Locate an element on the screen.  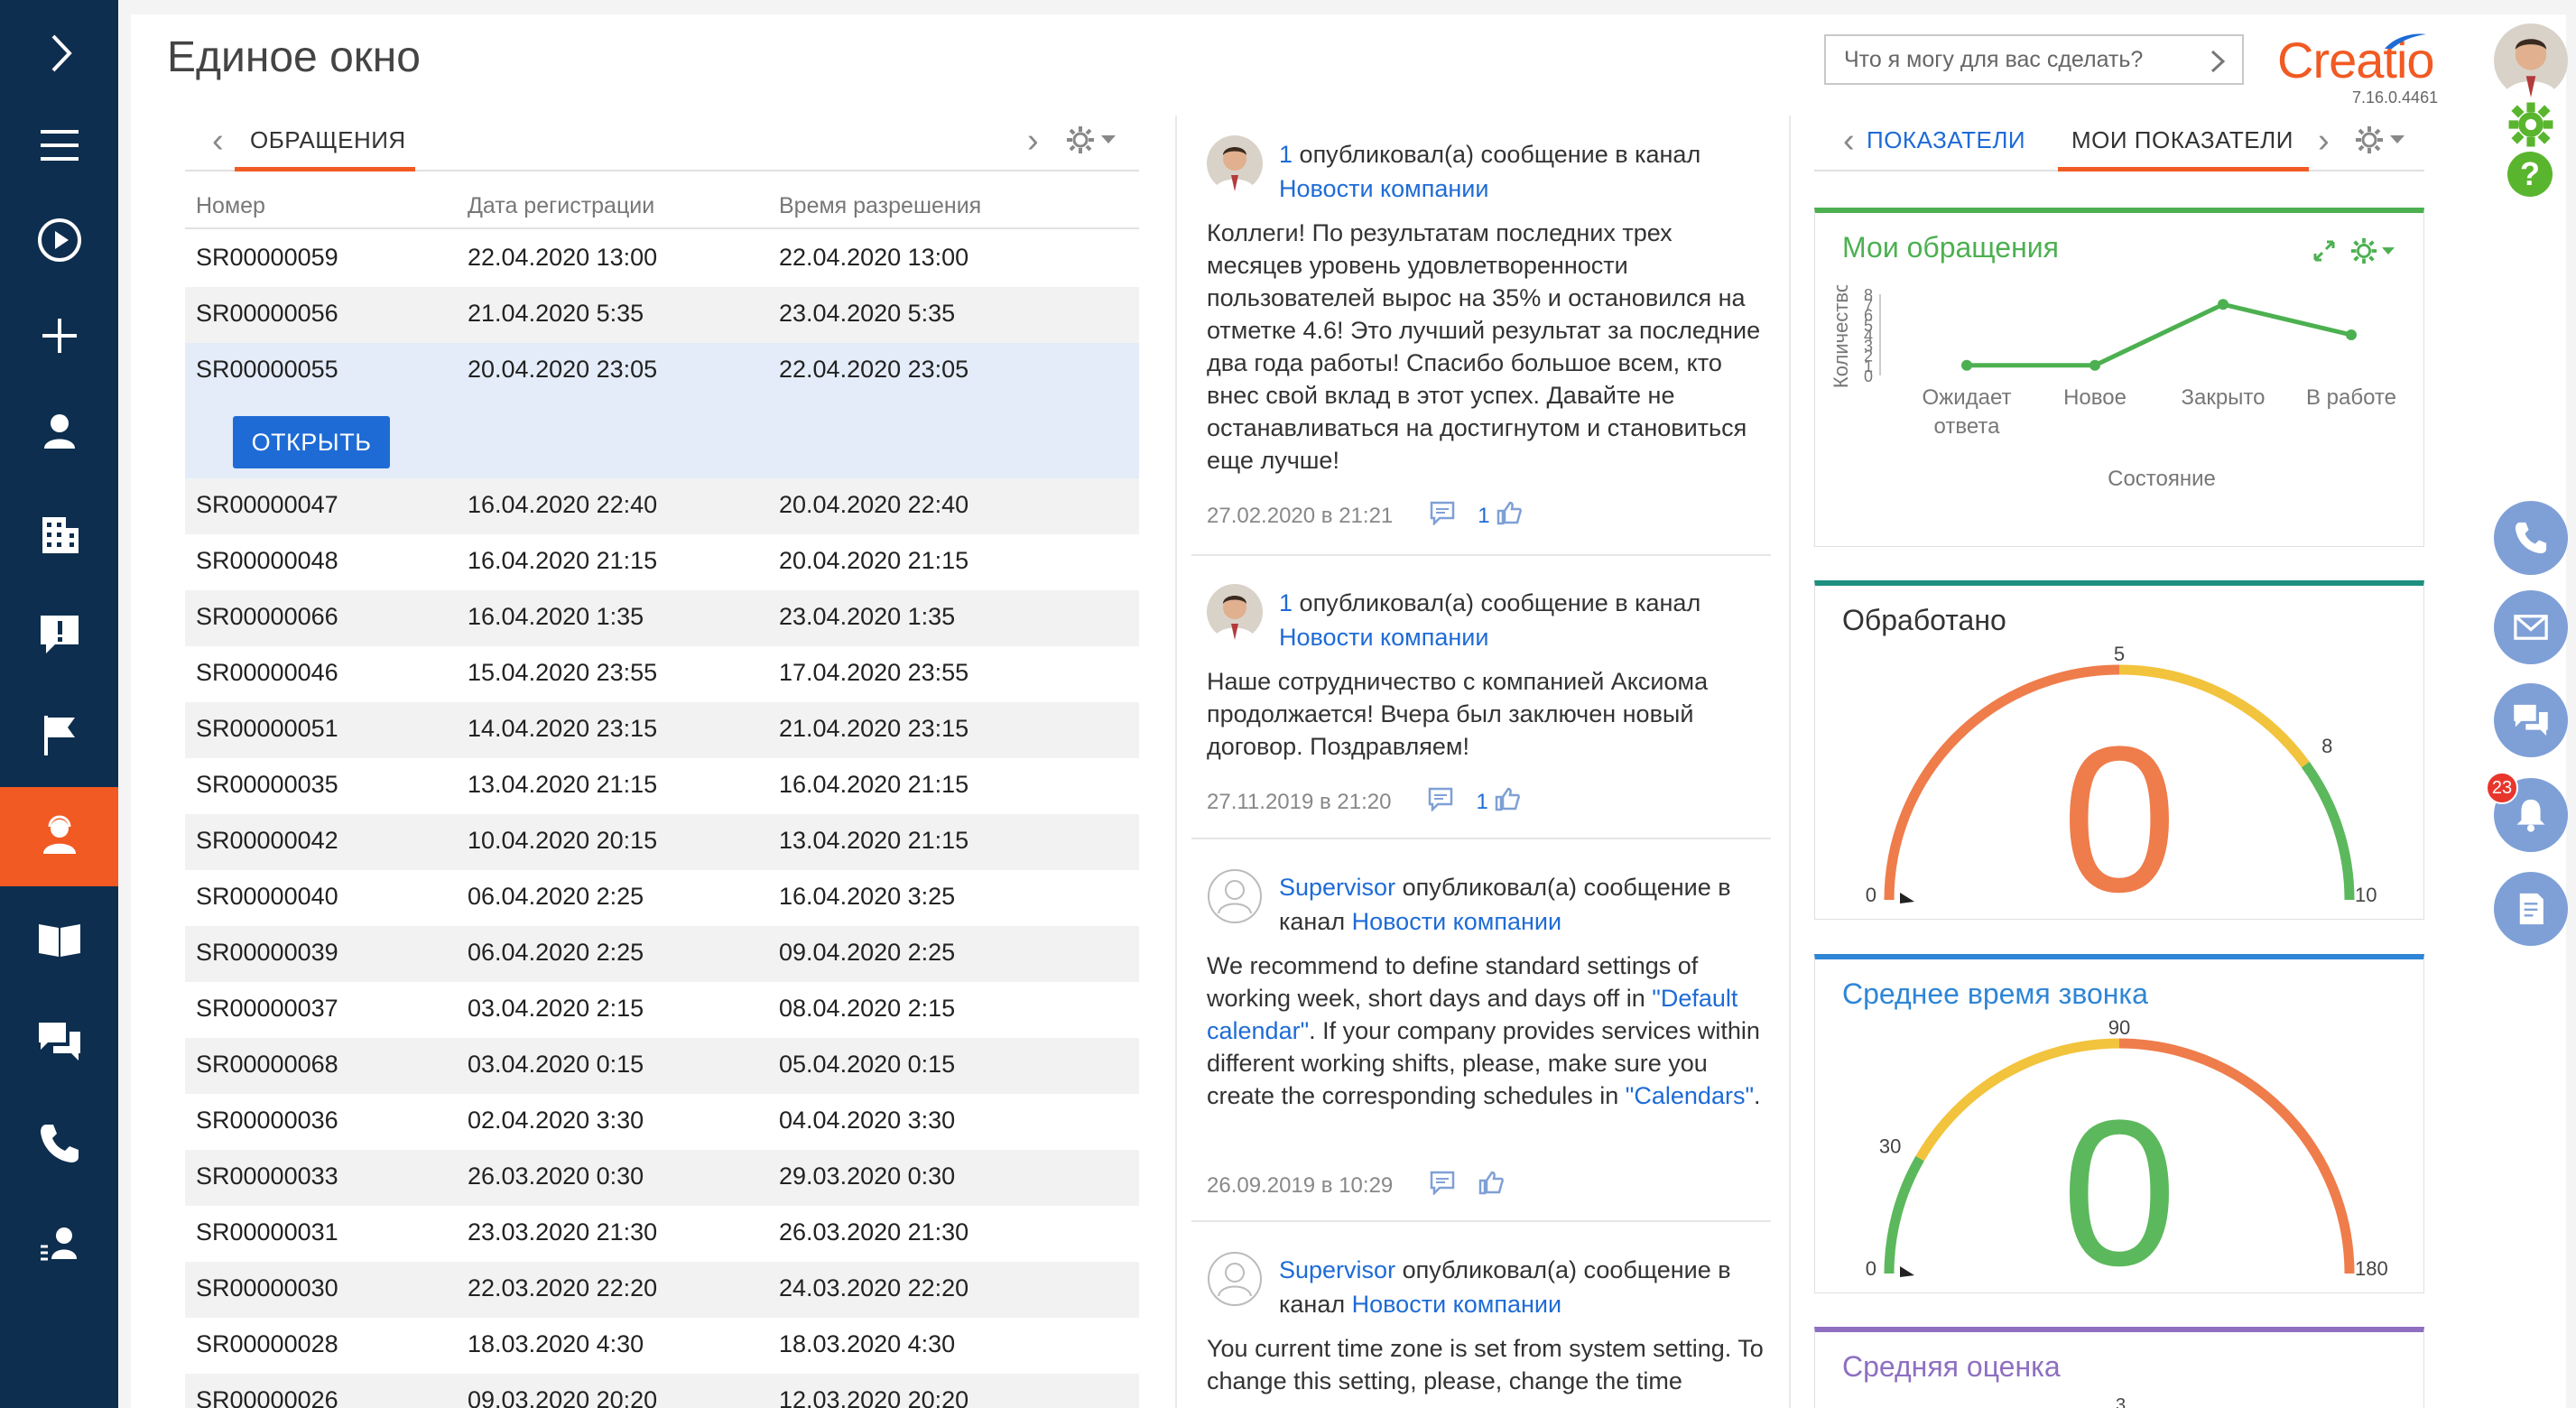
phone-icon is located at coordinates (59, 1143).